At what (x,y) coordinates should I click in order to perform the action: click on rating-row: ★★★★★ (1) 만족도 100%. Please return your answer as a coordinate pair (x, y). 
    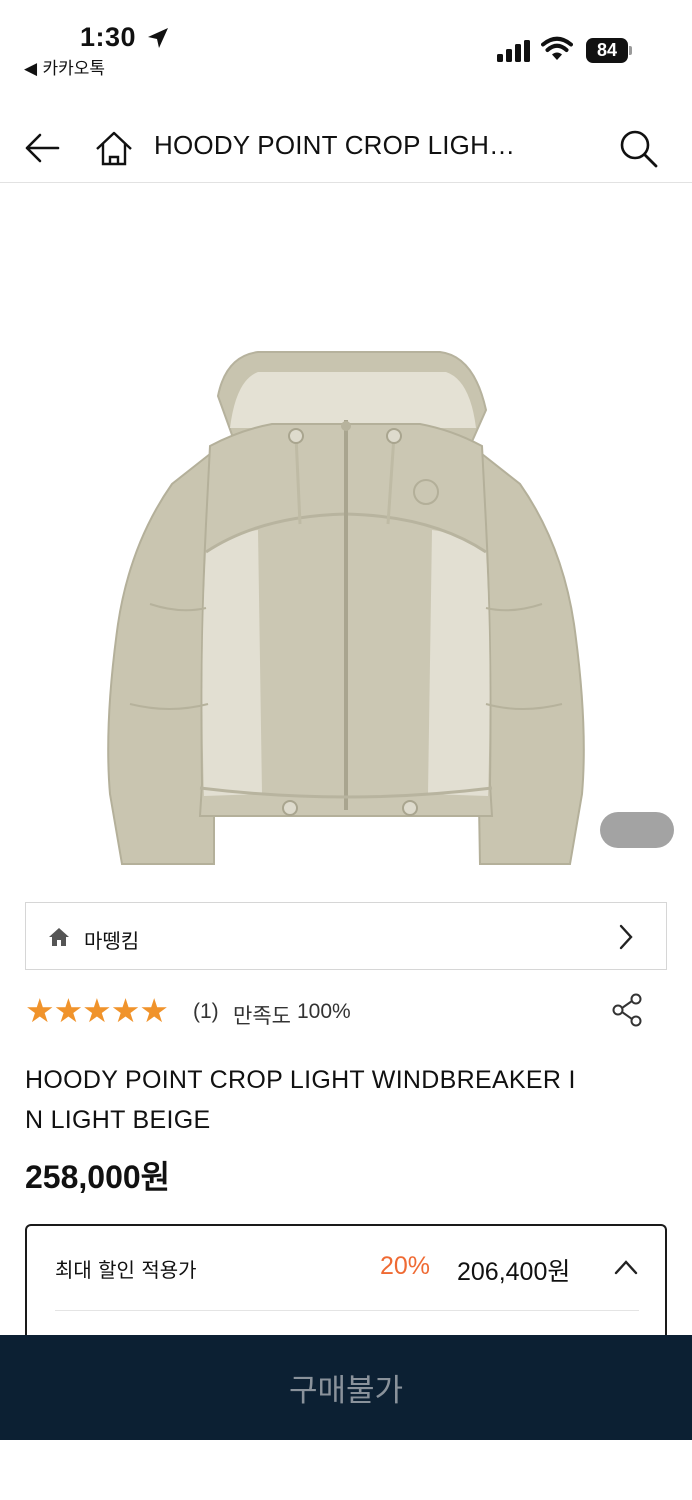
    Looking at the image, I should click on (345, 1012).